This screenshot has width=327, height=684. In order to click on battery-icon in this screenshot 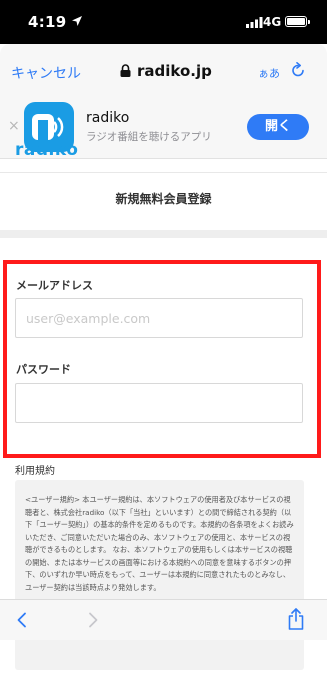, I will do `click(297, 21)`.